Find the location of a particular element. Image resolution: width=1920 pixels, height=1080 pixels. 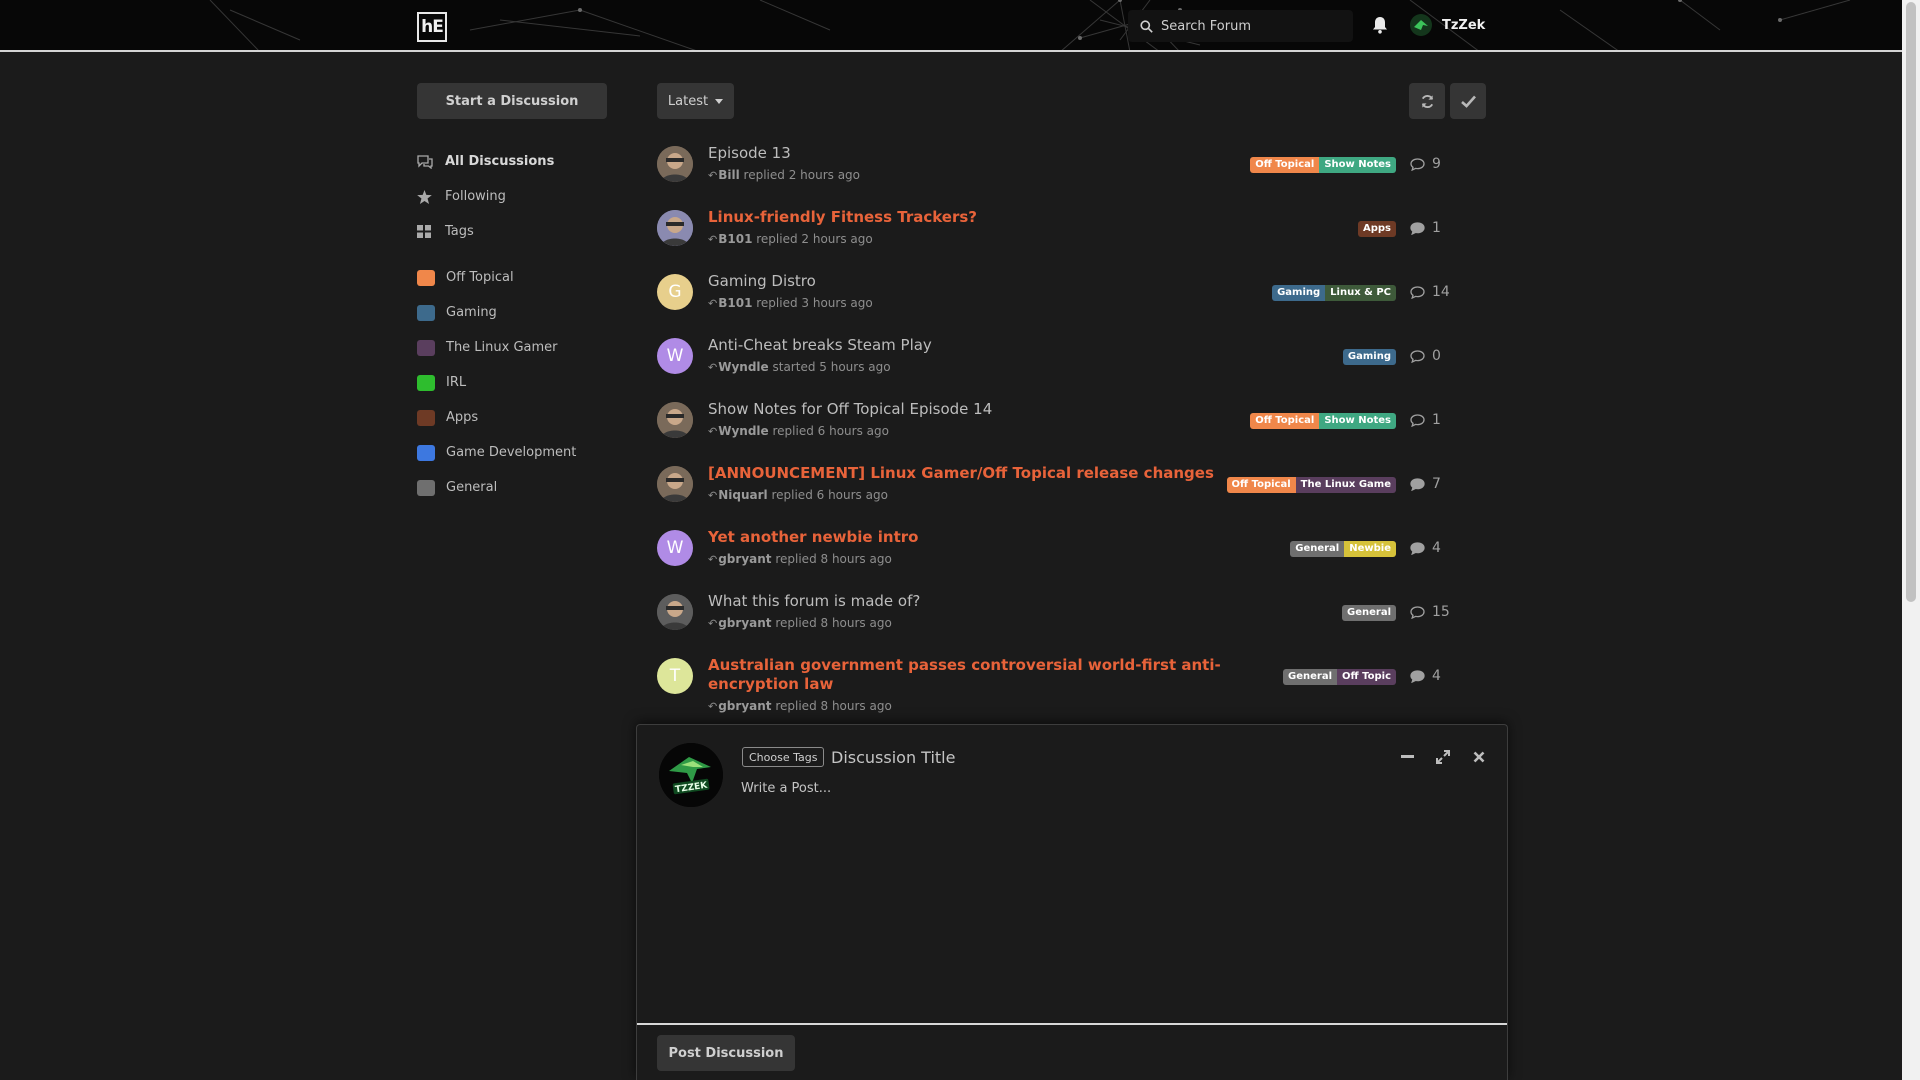

scrollbar-thumb is located at coordinates (1911, 302).